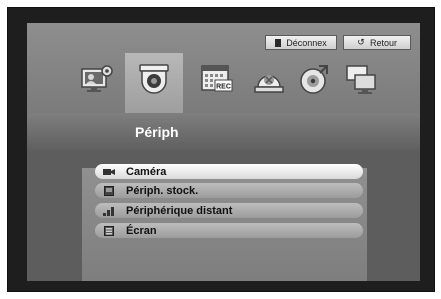  Describe the element at coordinates (229, 230) in the screenshot. I see `menu-item-screen: Écran` at that location.